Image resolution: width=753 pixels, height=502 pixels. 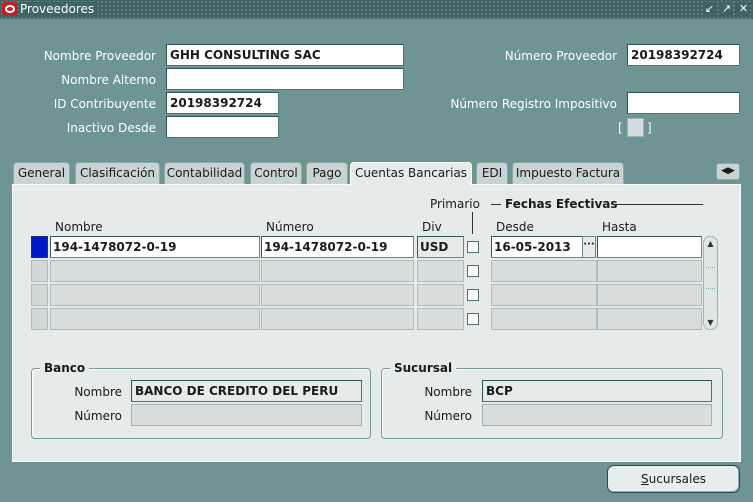 I want to click on tab-contabilidad: Contabilidad, so click(x=204, y=173).